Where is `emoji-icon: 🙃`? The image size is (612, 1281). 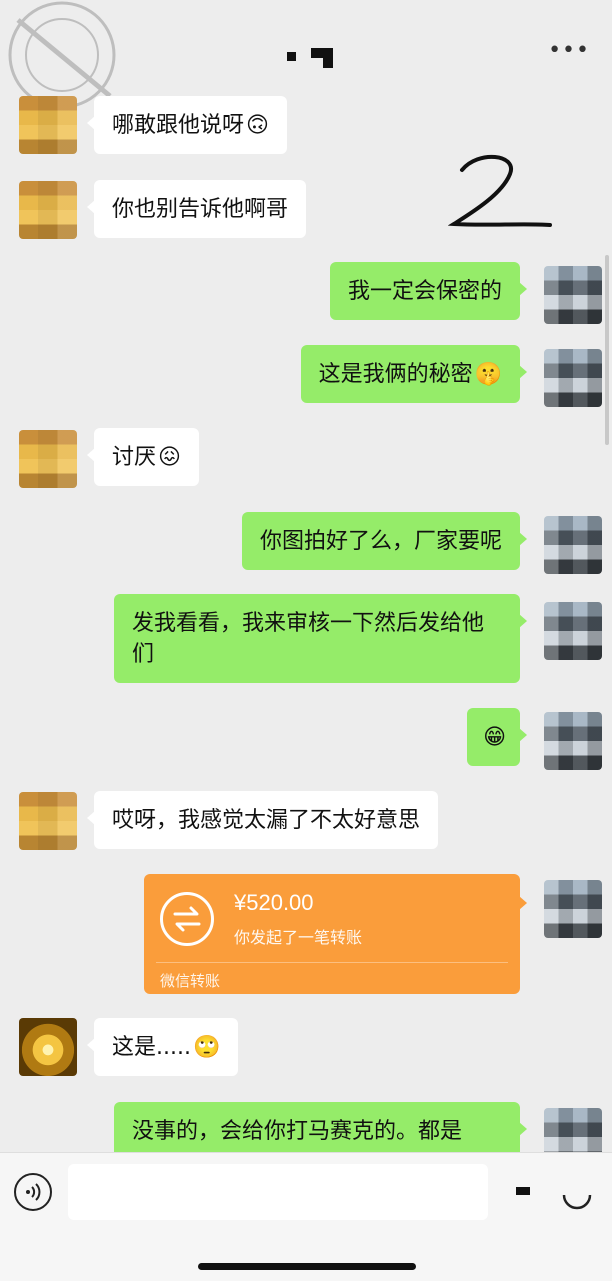 emoji-icon: 🙃 is located at coordinates (257, 125).